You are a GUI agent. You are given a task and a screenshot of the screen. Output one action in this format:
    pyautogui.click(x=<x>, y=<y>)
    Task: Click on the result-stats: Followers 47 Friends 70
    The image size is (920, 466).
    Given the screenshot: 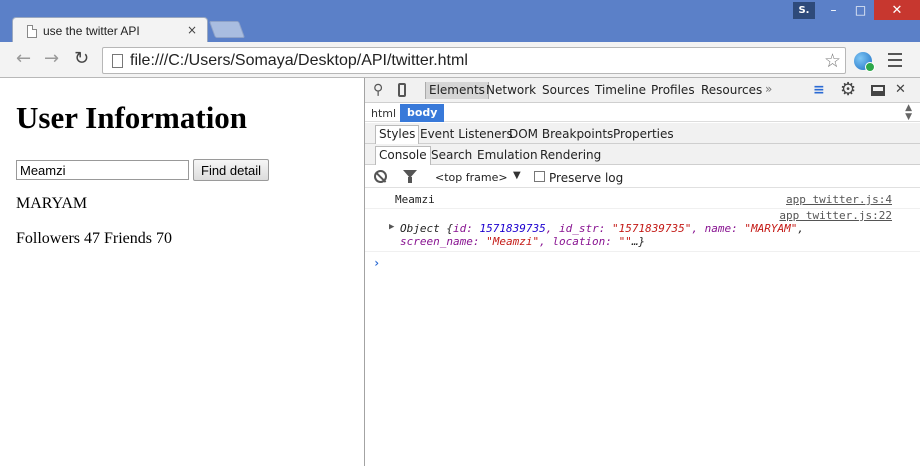 What is the action you would take?
    pyautogui.click(x=94, y=238)
    